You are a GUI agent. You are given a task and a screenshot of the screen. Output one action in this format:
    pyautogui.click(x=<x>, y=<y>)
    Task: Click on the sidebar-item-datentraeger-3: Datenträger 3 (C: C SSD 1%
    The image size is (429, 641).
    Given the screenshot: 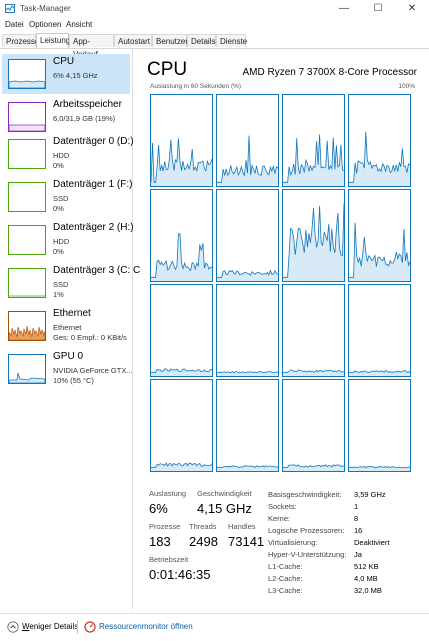 What is the action you would take?
    pyautogui.click(x=71, y=283)
    